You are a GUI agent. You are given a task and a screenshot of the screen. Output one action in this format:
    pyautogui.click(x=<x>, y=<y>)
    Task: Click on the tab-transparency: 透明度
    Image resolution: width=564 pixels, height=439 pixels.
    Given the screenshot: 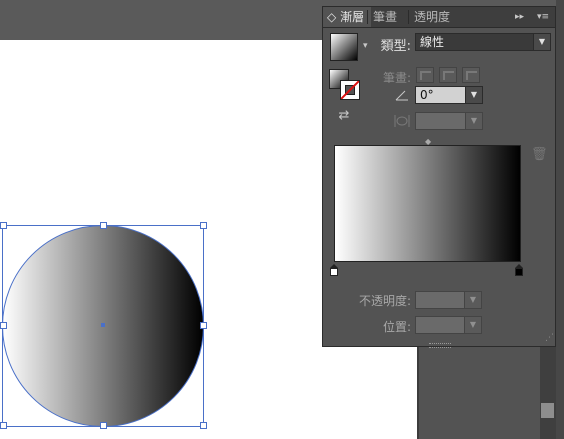 What is the action you would take?
    pyautogui.click(x=432, y=17)
    